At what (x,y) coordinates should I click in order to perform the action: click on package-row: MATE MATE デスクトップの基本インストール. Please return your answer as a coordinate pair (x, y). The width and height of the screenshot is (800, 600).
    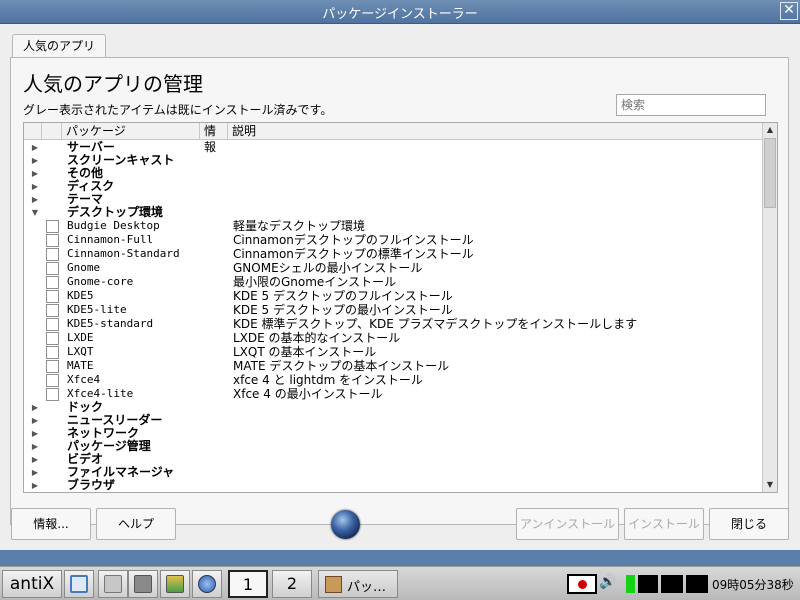
    Looking at the image, I should click on (393, 366).